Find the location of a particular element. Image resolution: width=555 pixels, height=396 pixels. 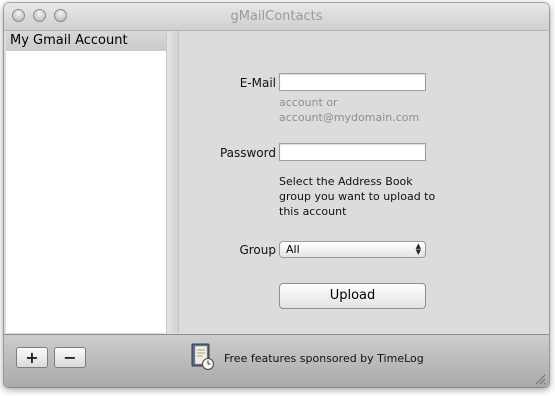

group-label: Group is located at coordinates (257, 250).